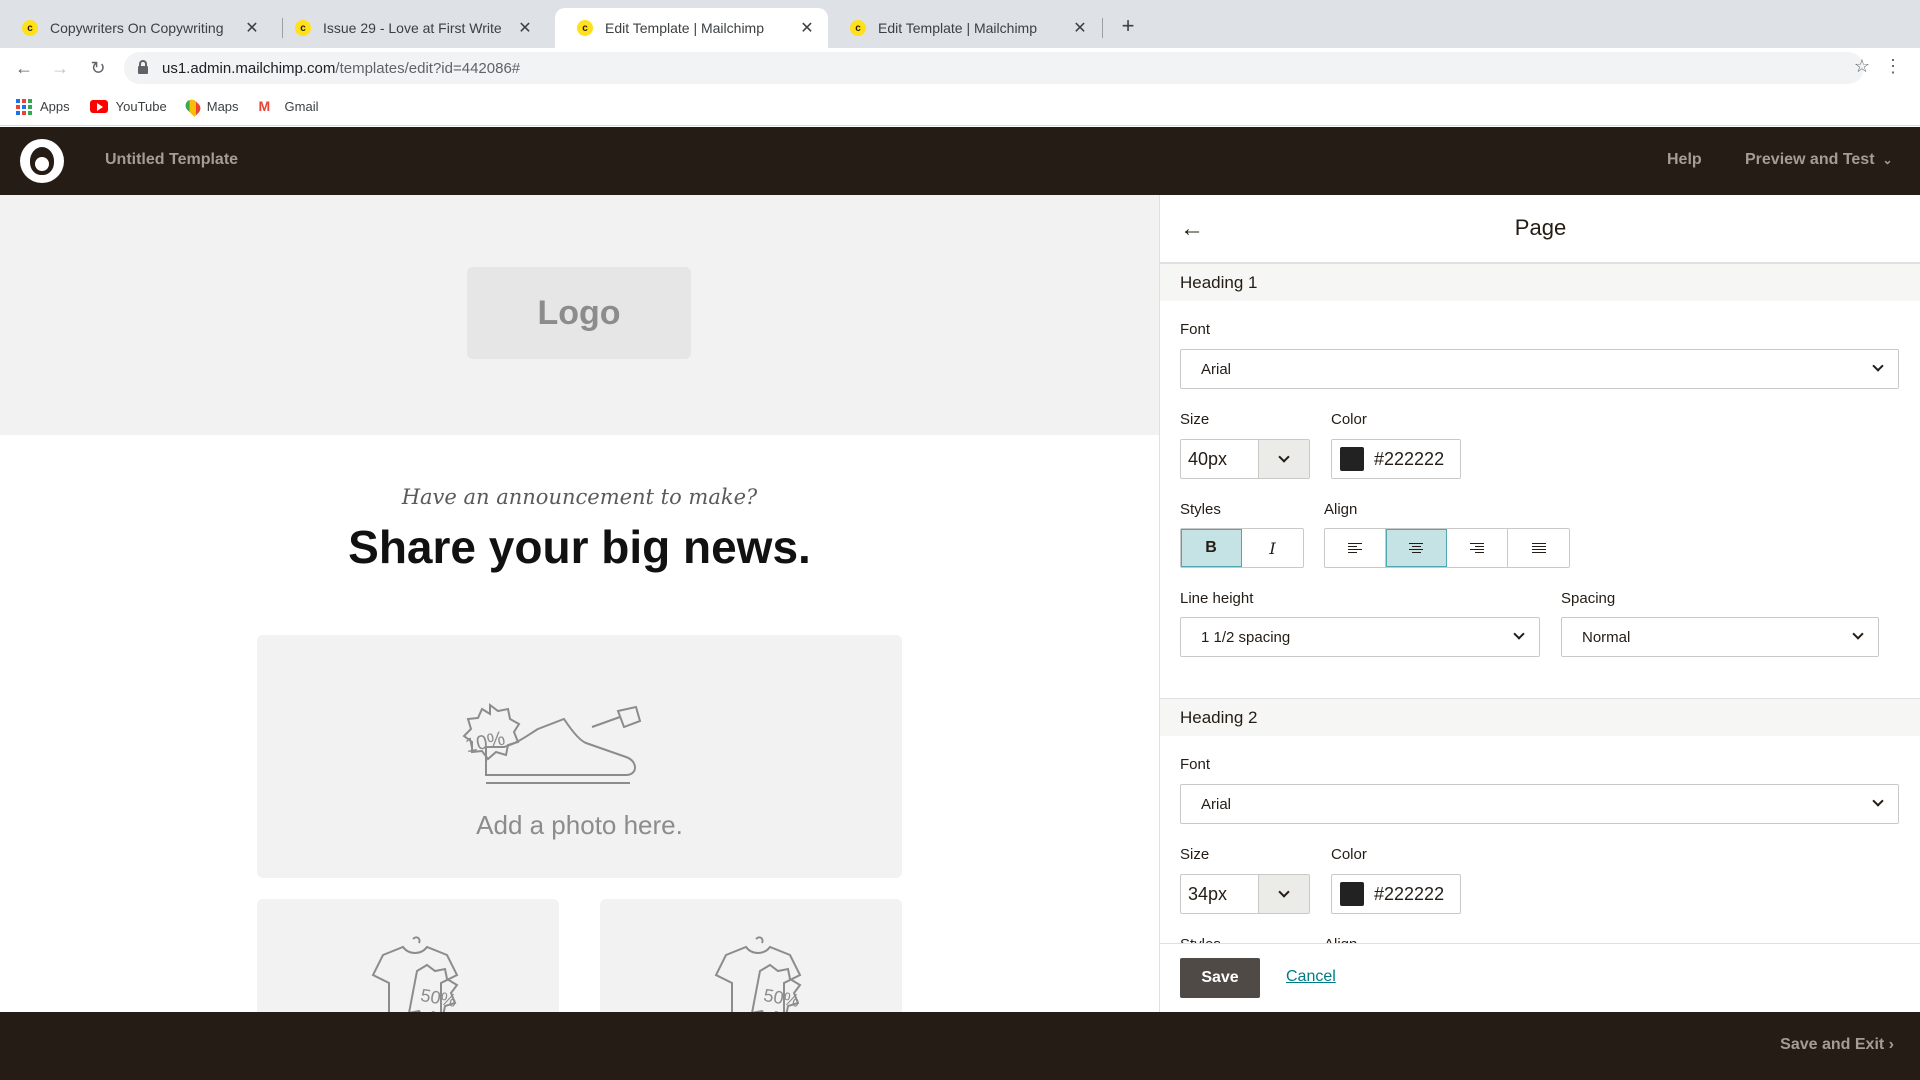 This screenshot has height=1080, width=1920. I want to click on headline: Share your big news., so click(579, 547).